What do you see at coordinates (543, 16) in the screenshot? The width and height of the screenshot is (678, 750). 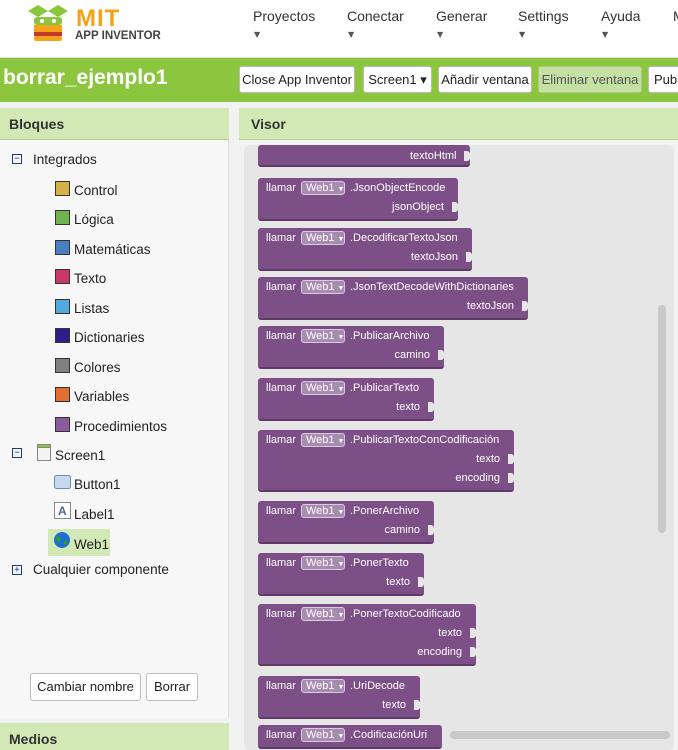 I see `nav-settings: Settings` at bounding box center [543, 16].